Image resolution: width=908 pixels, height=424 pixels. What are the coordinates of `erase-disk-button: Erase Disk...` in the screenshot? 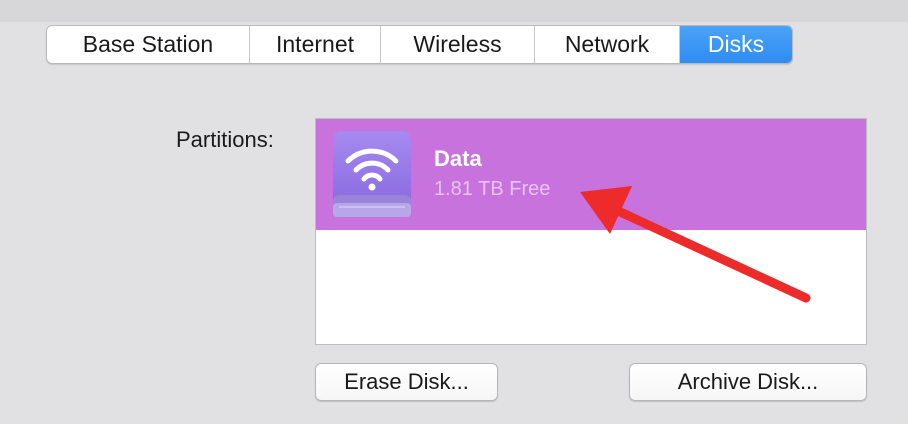 It's located at (406, 382).